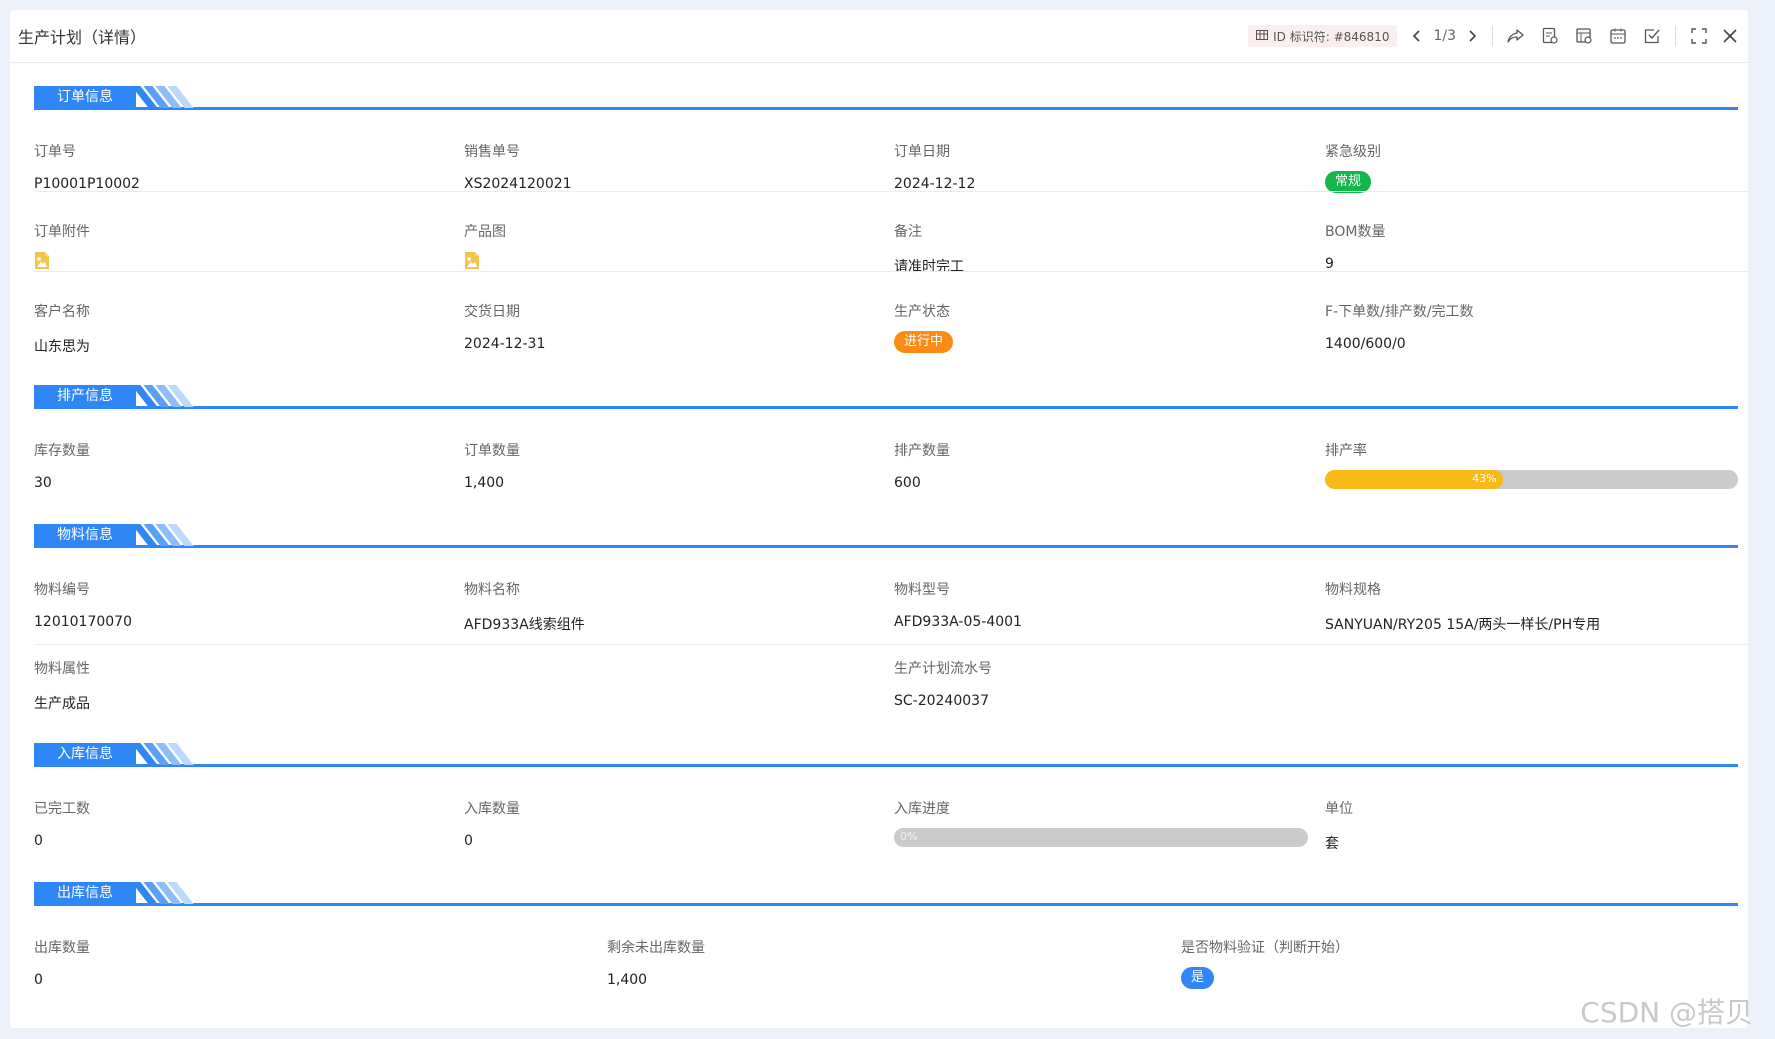 This screenshot has height=1039, width=1775. Describe the element at coordinates (1265, 963) in the screenshot. I see `field-material-verify: 是否物料验证（判断开始） 是` at that location.